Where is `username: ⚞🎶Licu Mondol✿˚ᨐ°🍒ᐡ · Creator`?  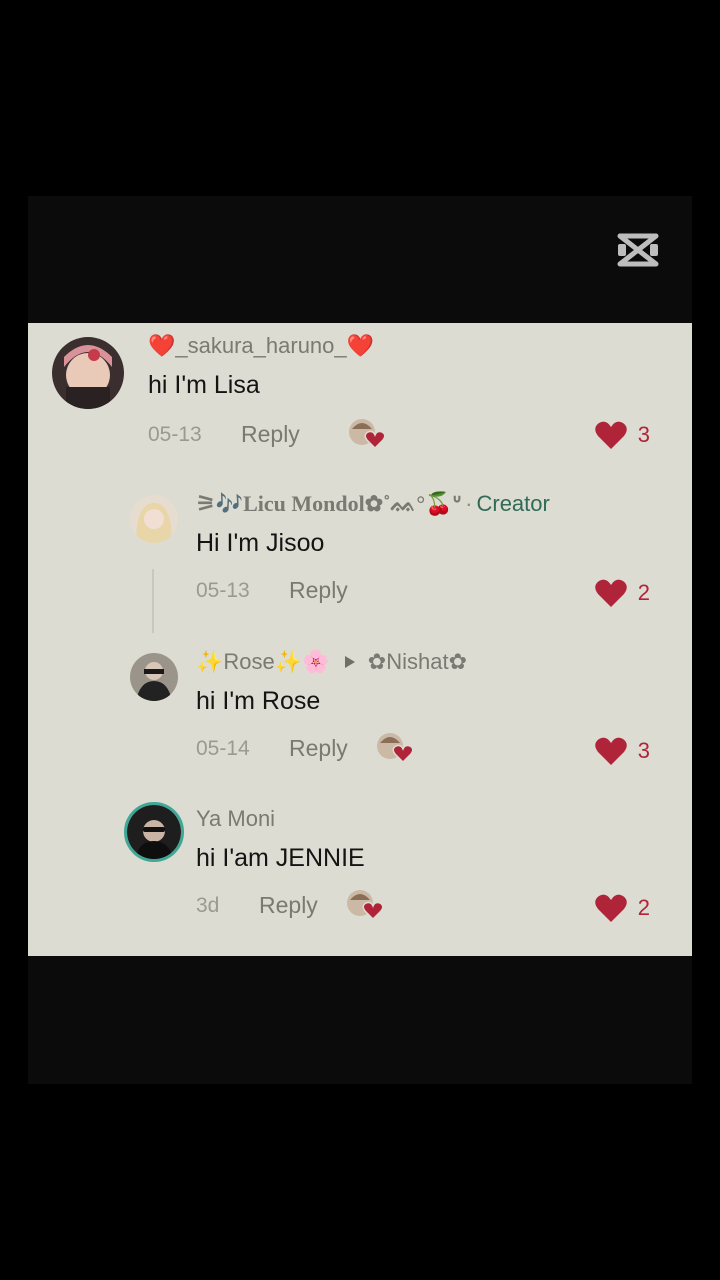
username: ⚞🎶Licu Mondol✿˚ᨐ°🍒ᐡ · Creator is located at coordinates (373, 504).